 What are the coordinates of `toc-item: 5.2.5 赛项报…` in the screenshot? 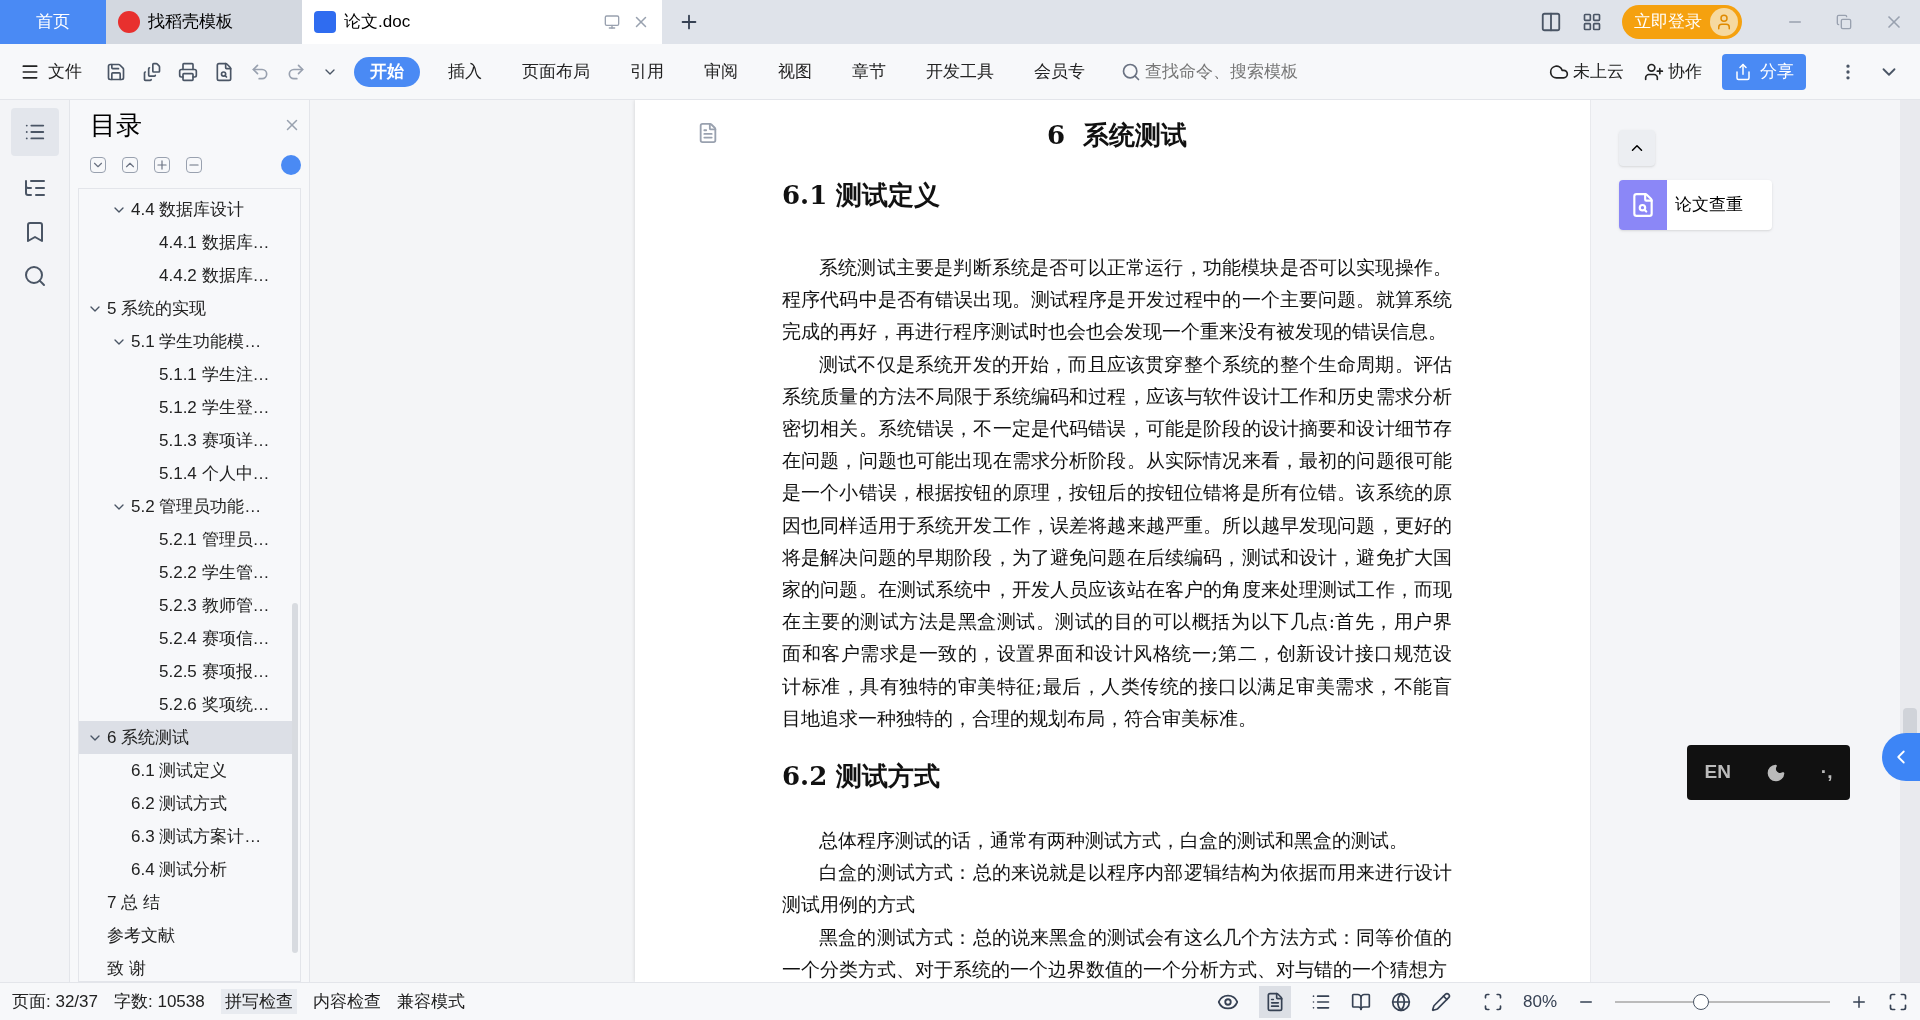 It's located at (185, 671).